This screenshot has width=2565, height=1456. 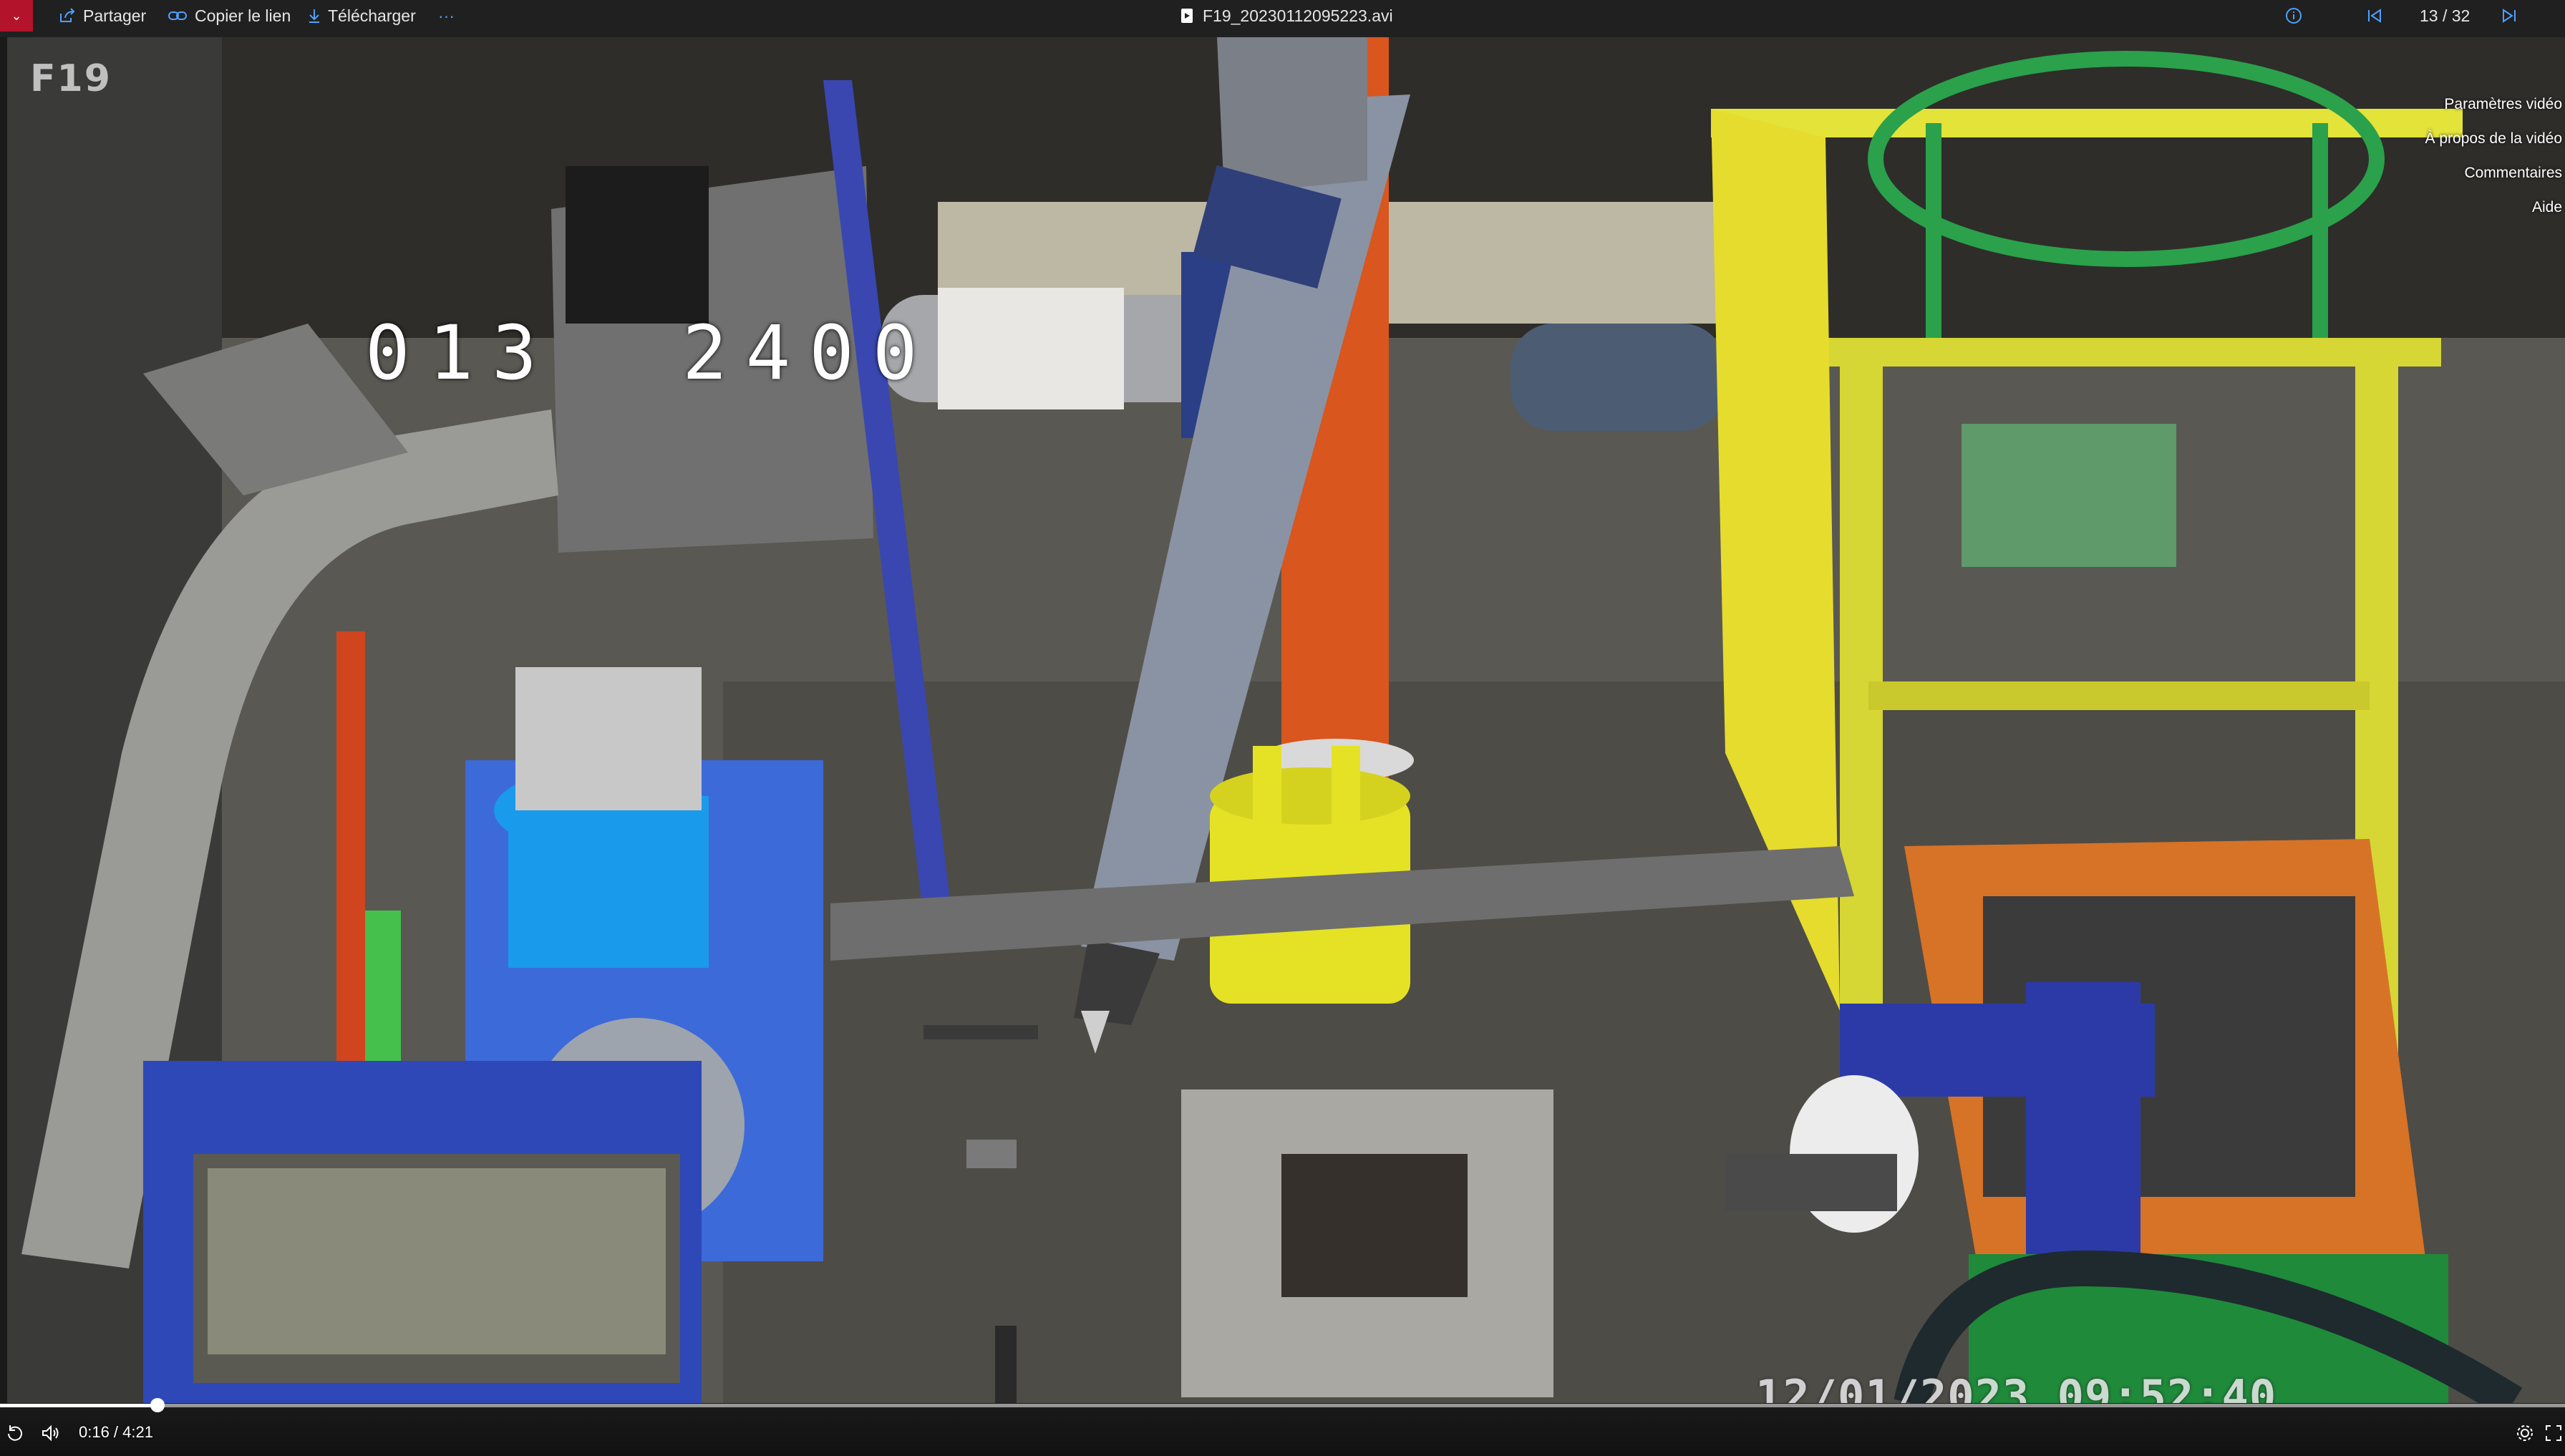 I want to click on fullscreen-icon, so click(x=2553, y=1433).